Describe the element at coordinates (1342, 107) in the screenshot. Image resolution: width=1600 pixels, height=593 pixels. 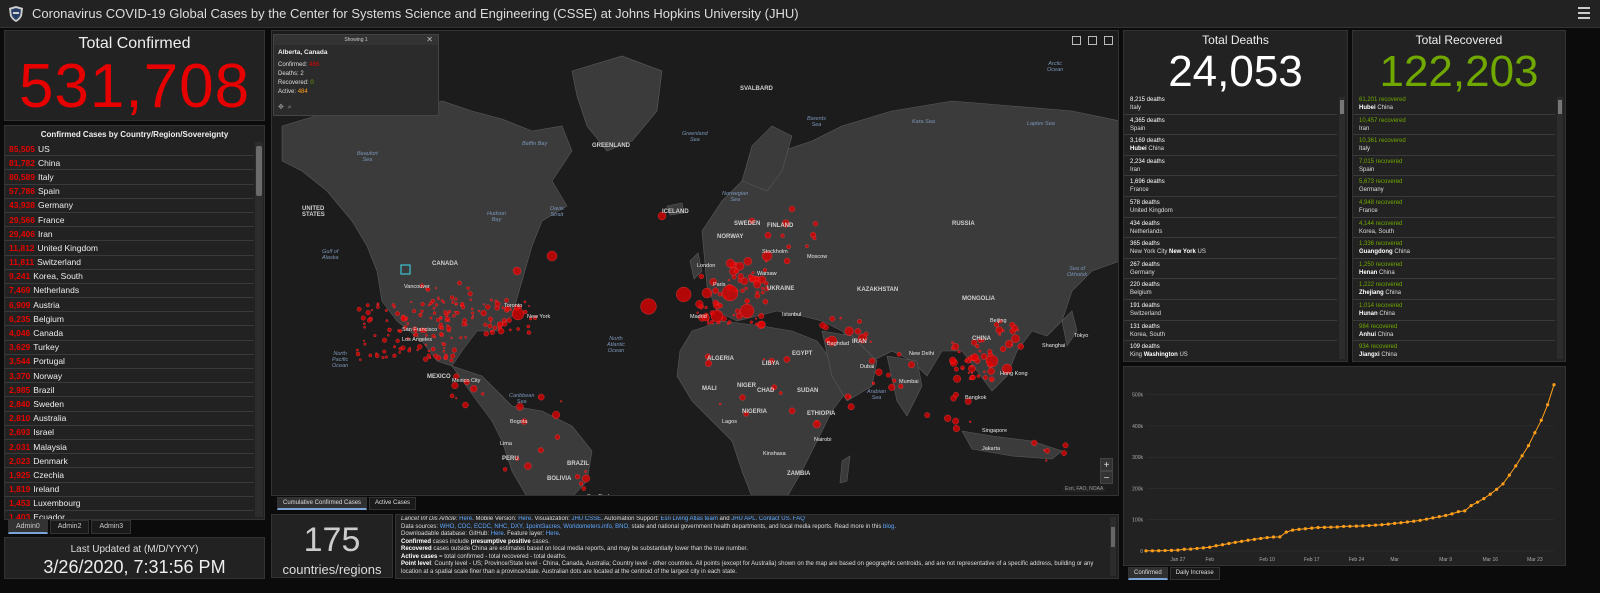
I see `scrollbar-thumb` at that location.